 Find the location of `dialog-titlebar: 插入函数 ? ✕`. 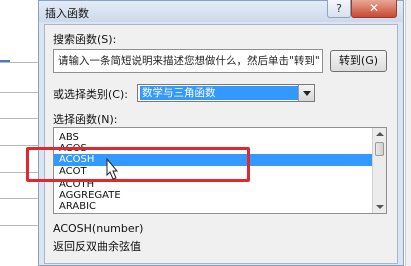

dialog-titlebar: 插入函数 ? ✕ is located at coordinates (221, 11).